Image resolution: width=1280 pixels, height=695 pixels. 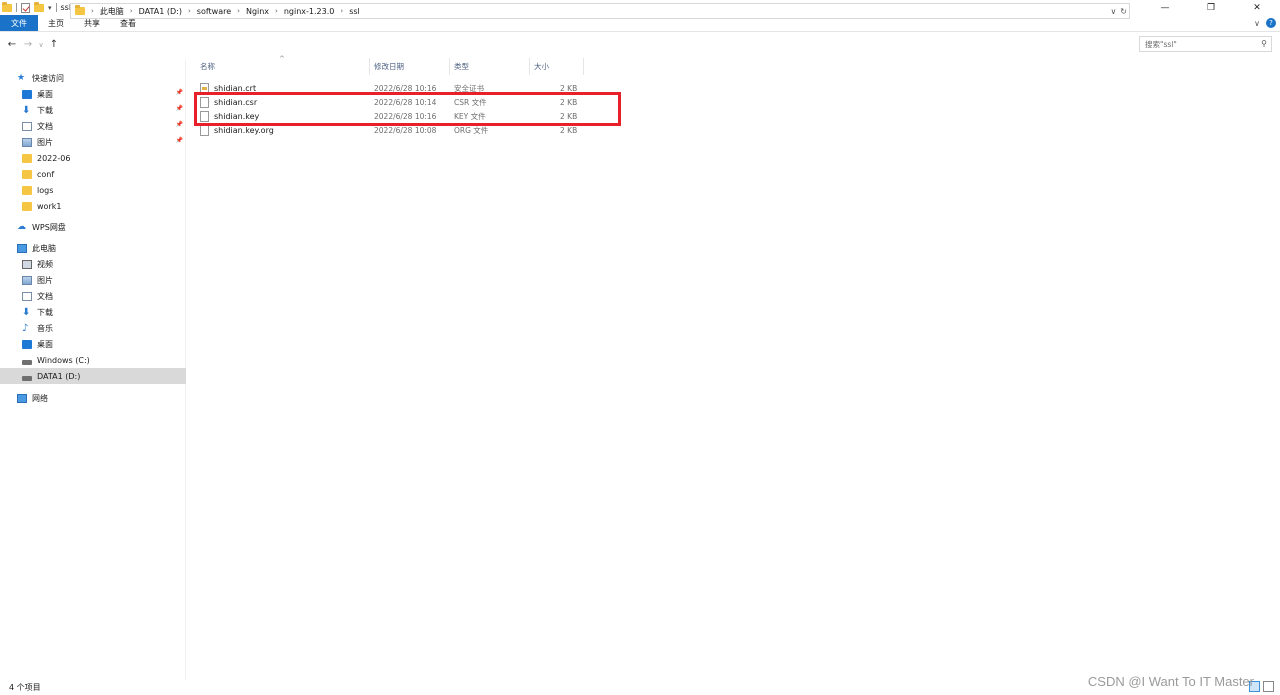 I want to click on search-placeholder: 搜索"ssl", so click(x=1161, y=44).